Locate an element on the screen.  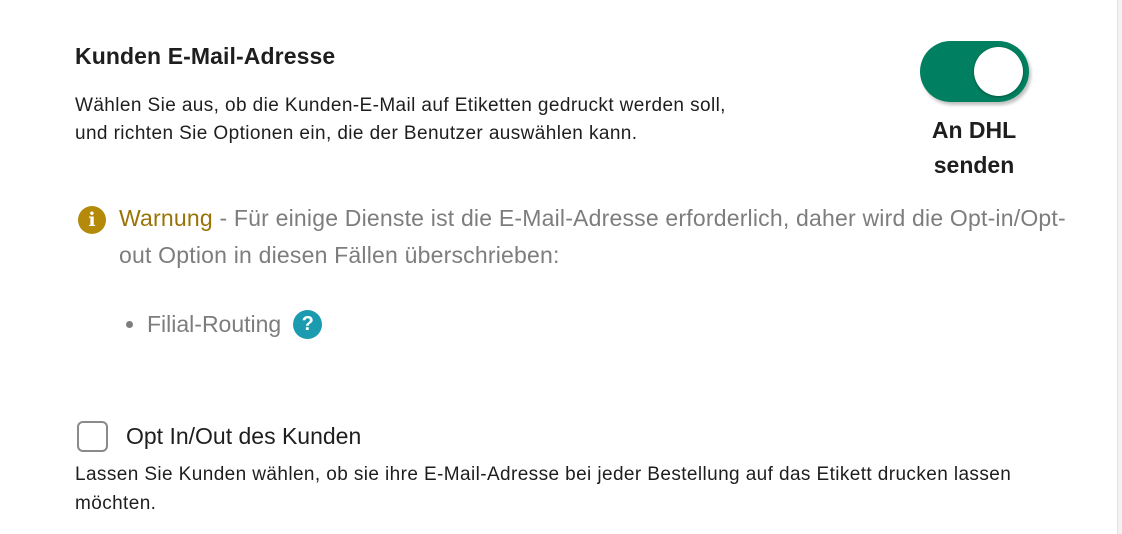
toggle-label: An DHL senden is located at coordinates (974, 147).